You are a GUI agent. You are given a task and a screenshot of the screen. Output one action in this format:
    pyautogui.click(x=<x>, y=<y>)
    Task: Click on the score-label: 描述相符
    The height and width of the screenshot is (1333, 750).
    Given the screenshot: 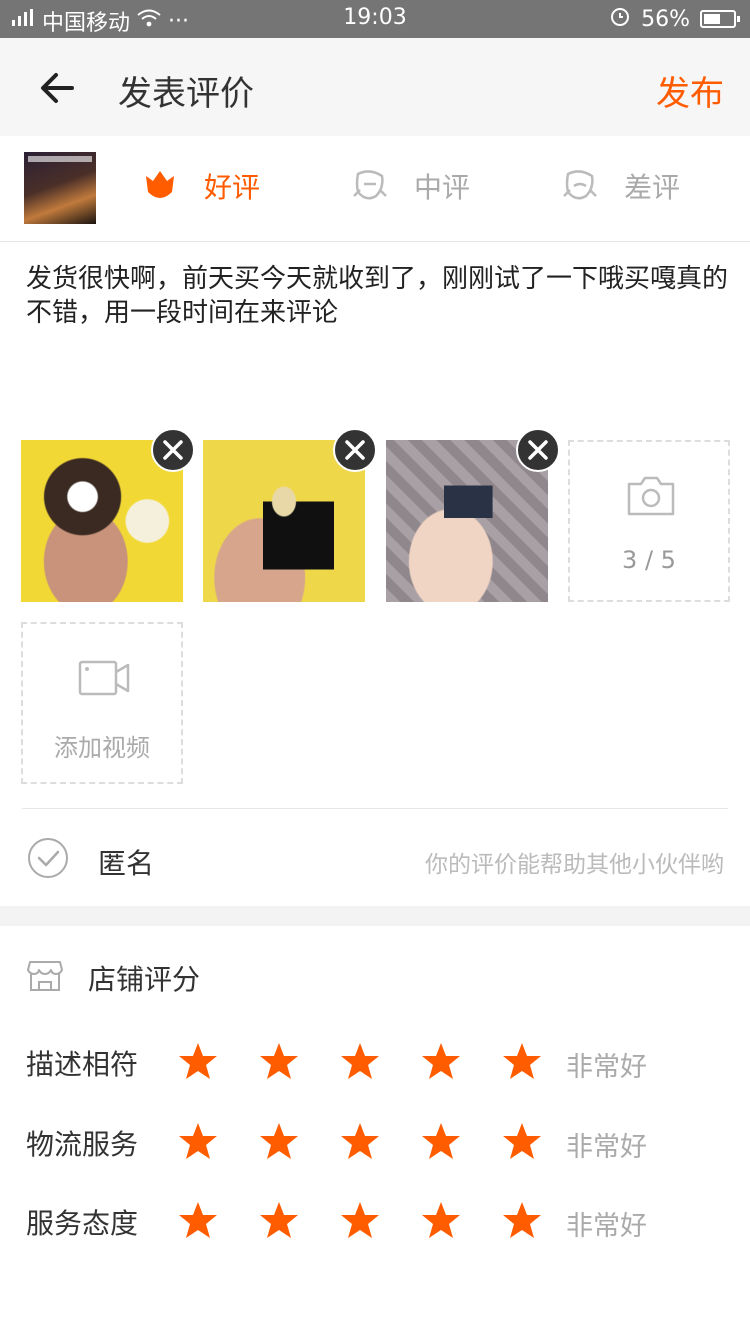 What is the action you would take?
    pyautogui.click(x=82, y=1064)
    